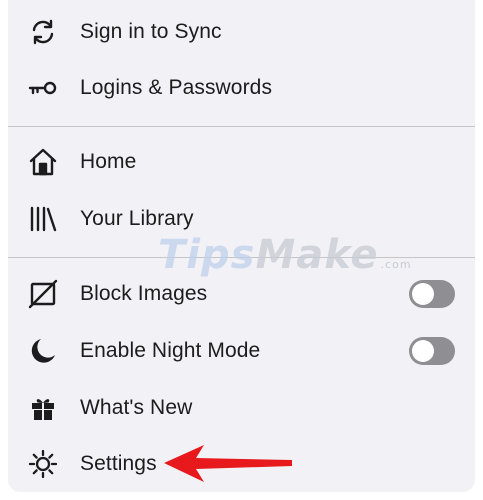 This screenshot has height=500, width=483. What do you see at coordinates (241, 408) in the screenshot?
I see `menu-item-whats-new: What's New` at bounding box center [241, 408].